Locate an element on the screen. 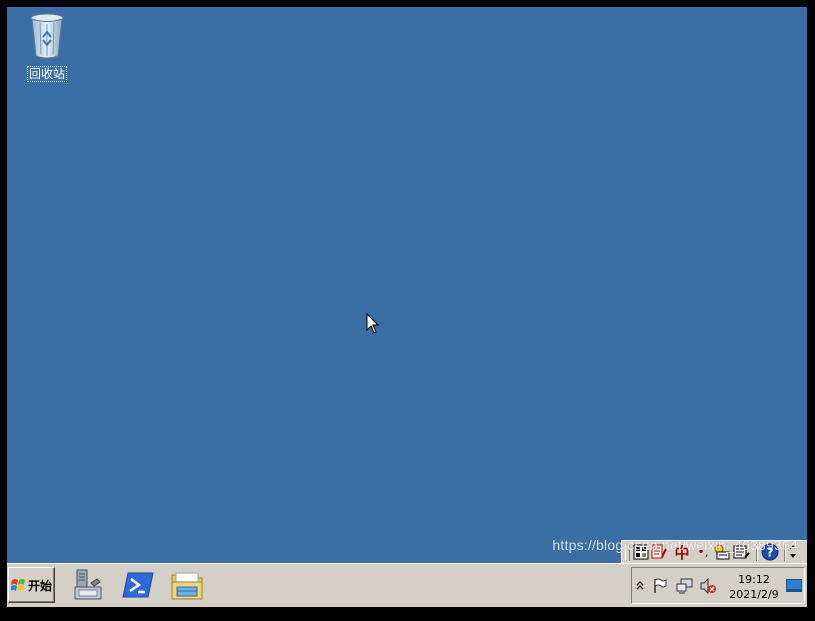  windows-explorer-icon is located at coordinates (187, 586).